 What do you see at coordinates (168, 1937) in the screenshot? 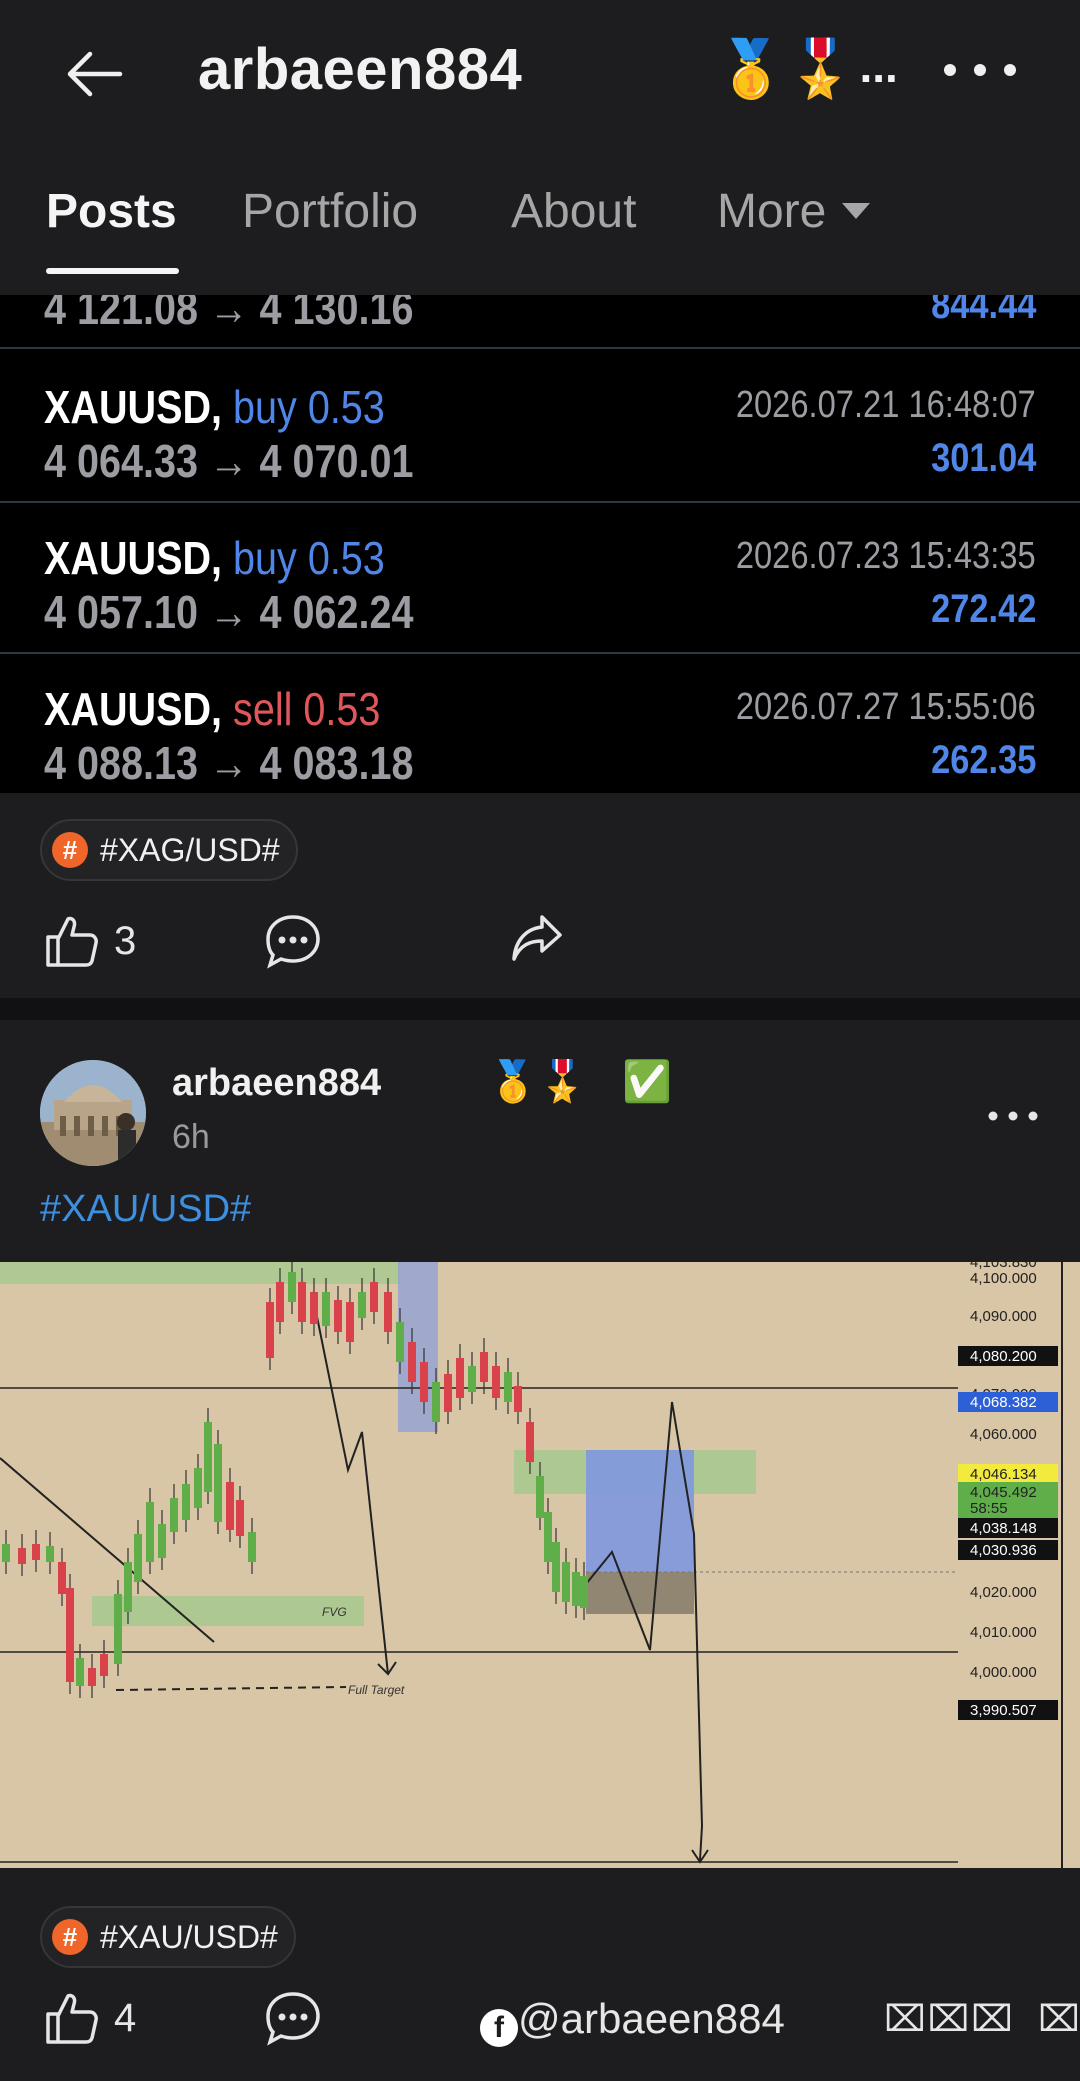
I see `topic-tag-chip: # #XAU/USD#` at bounding box center [168, 1937].